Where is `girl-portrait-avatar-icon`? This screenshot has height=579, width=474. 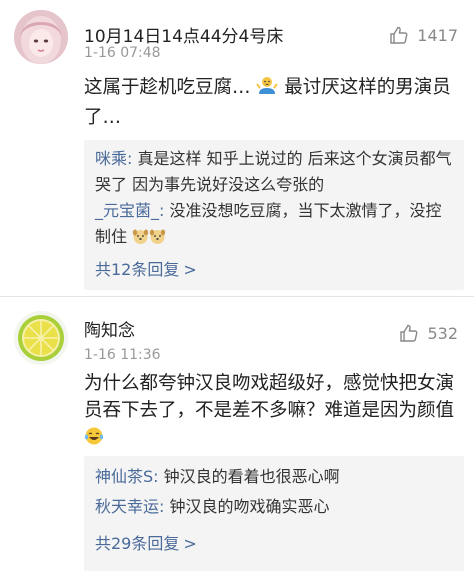 girl-portrait-avatar-icon is located at coordinates (41, 37).